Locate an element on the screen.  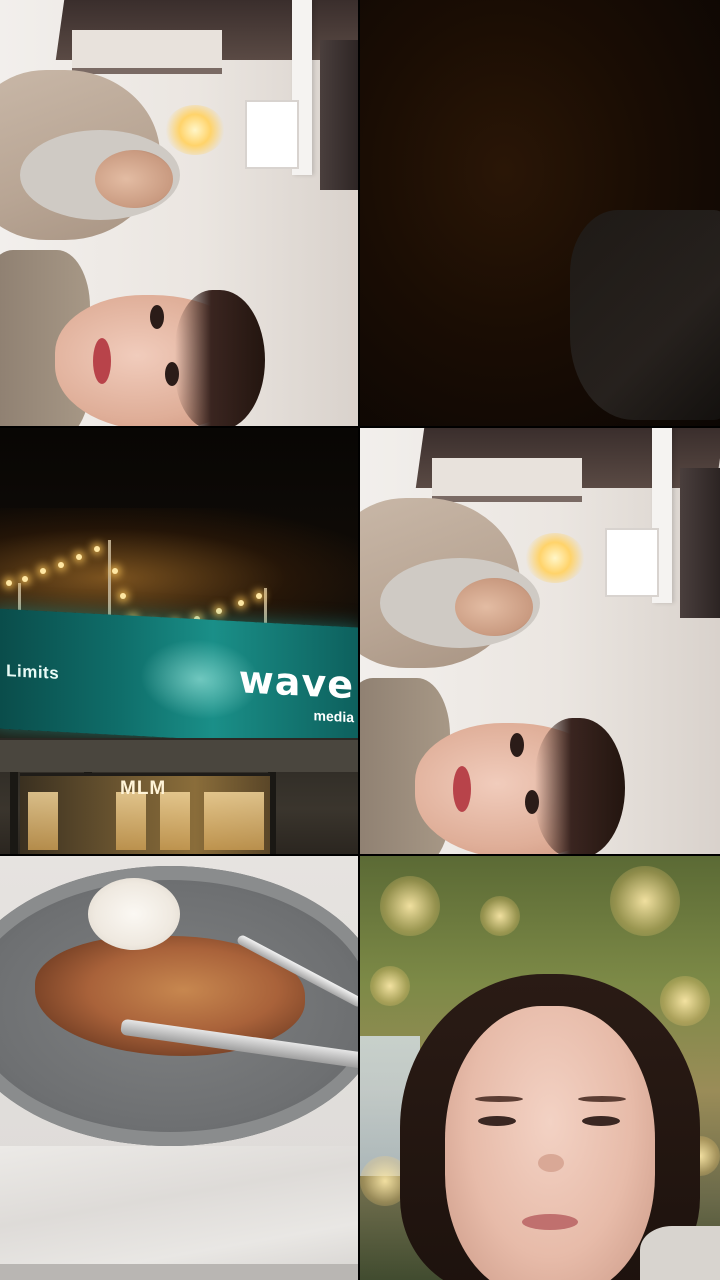
store-sign: MLM is located at coordinates (143, 788).